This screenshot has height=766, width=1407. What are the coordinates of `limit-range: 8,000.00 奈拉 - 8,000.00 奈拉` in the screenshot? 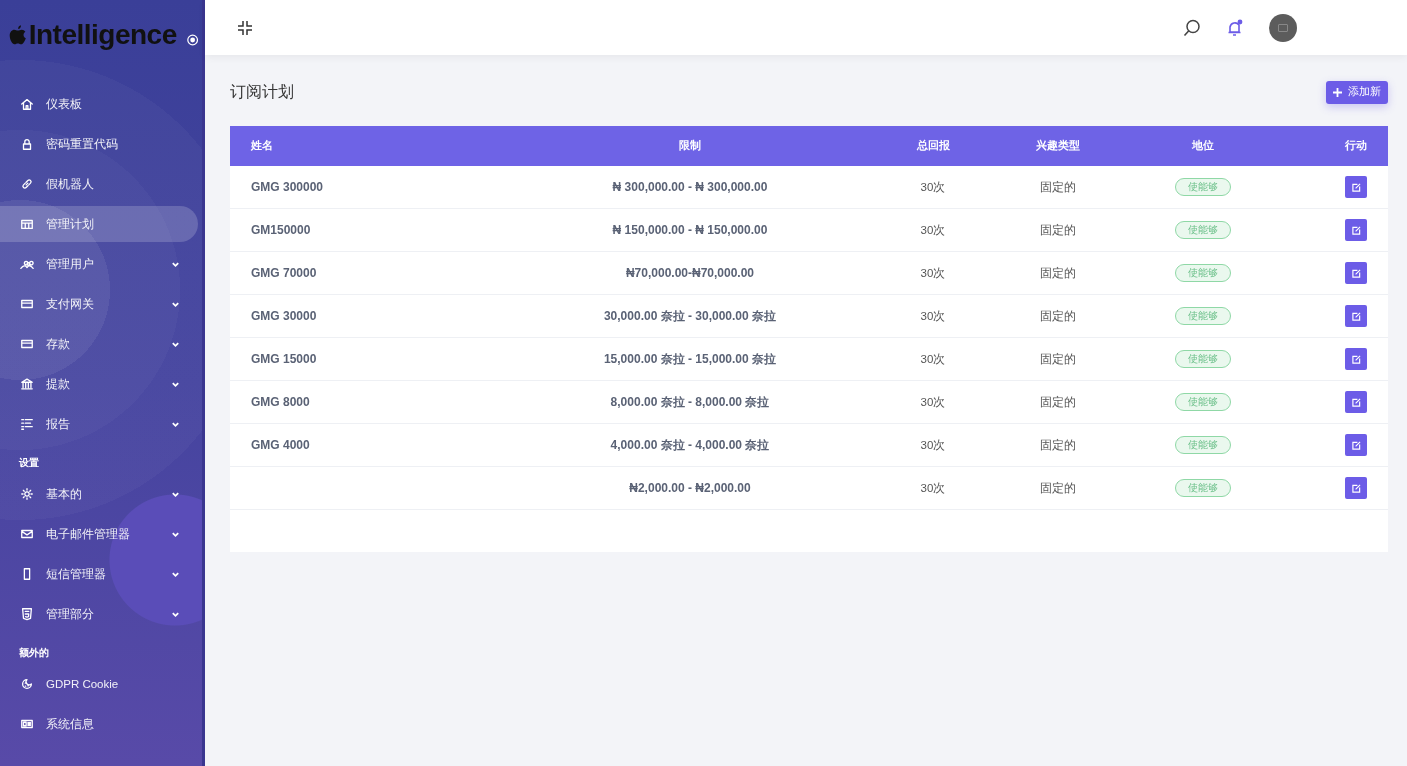 It's located at (690, 401).